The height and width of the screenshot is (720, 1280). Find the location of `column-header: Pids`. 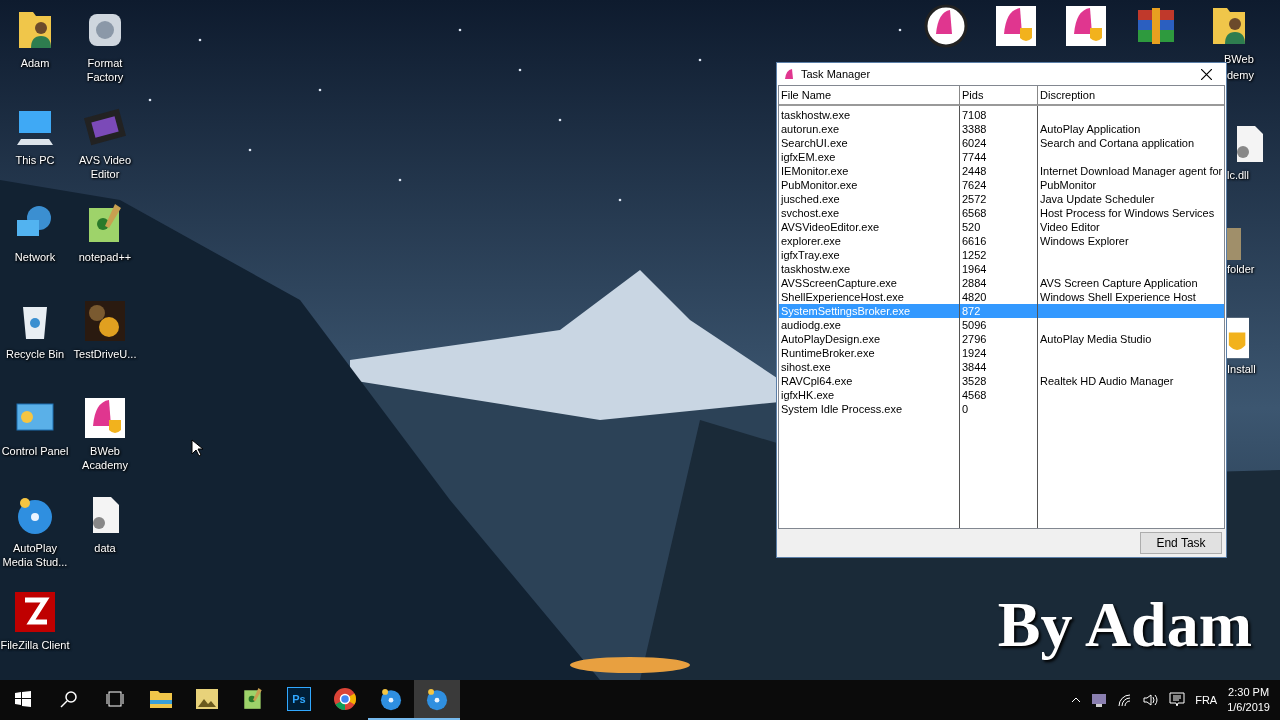

column-header: Pids is located at coordinates (999, 96).